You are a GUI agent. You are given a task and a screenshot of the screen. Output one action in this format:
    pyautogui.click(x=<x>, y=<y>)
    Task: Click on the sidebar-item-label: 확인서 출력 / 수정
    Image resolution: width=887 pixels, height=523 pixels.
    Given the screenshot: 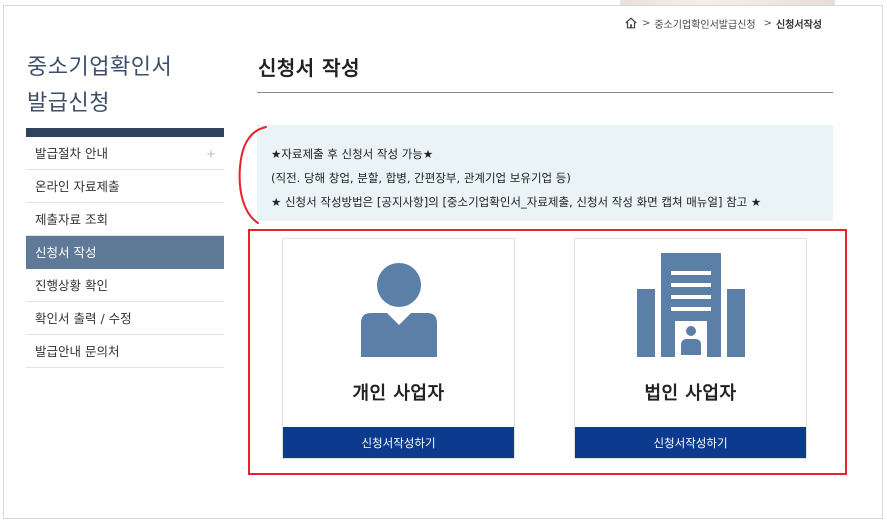 What is the action you would take?
    pyautogui.click(x=83, y=318)
    